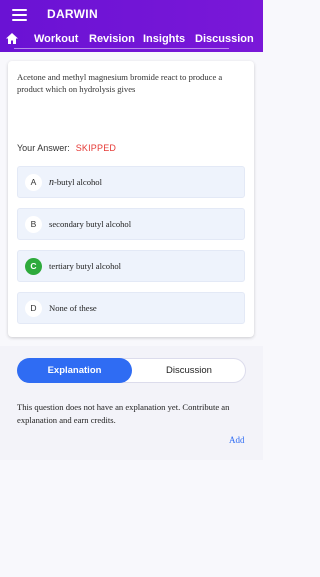 The width and height of the screenshot is (320, 577). Describe the element at coordinates (96, 148) in the screenshot. I see `status-badge: SKIPPED` at that location.